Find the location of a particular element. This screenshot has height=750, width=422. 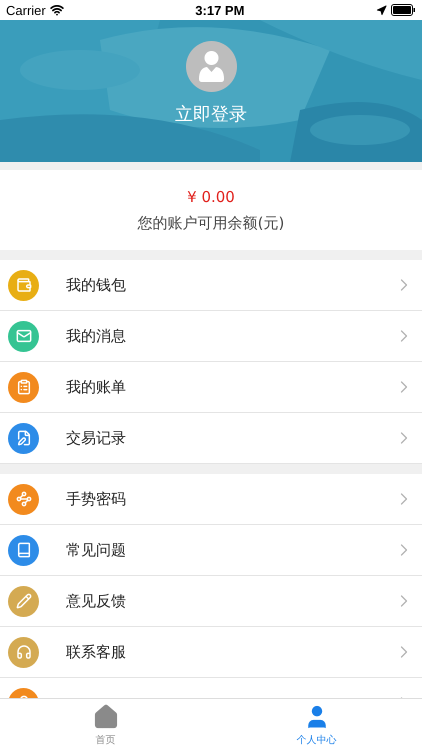

menu-row: 常见问题 is located at coordinates (211, 550).